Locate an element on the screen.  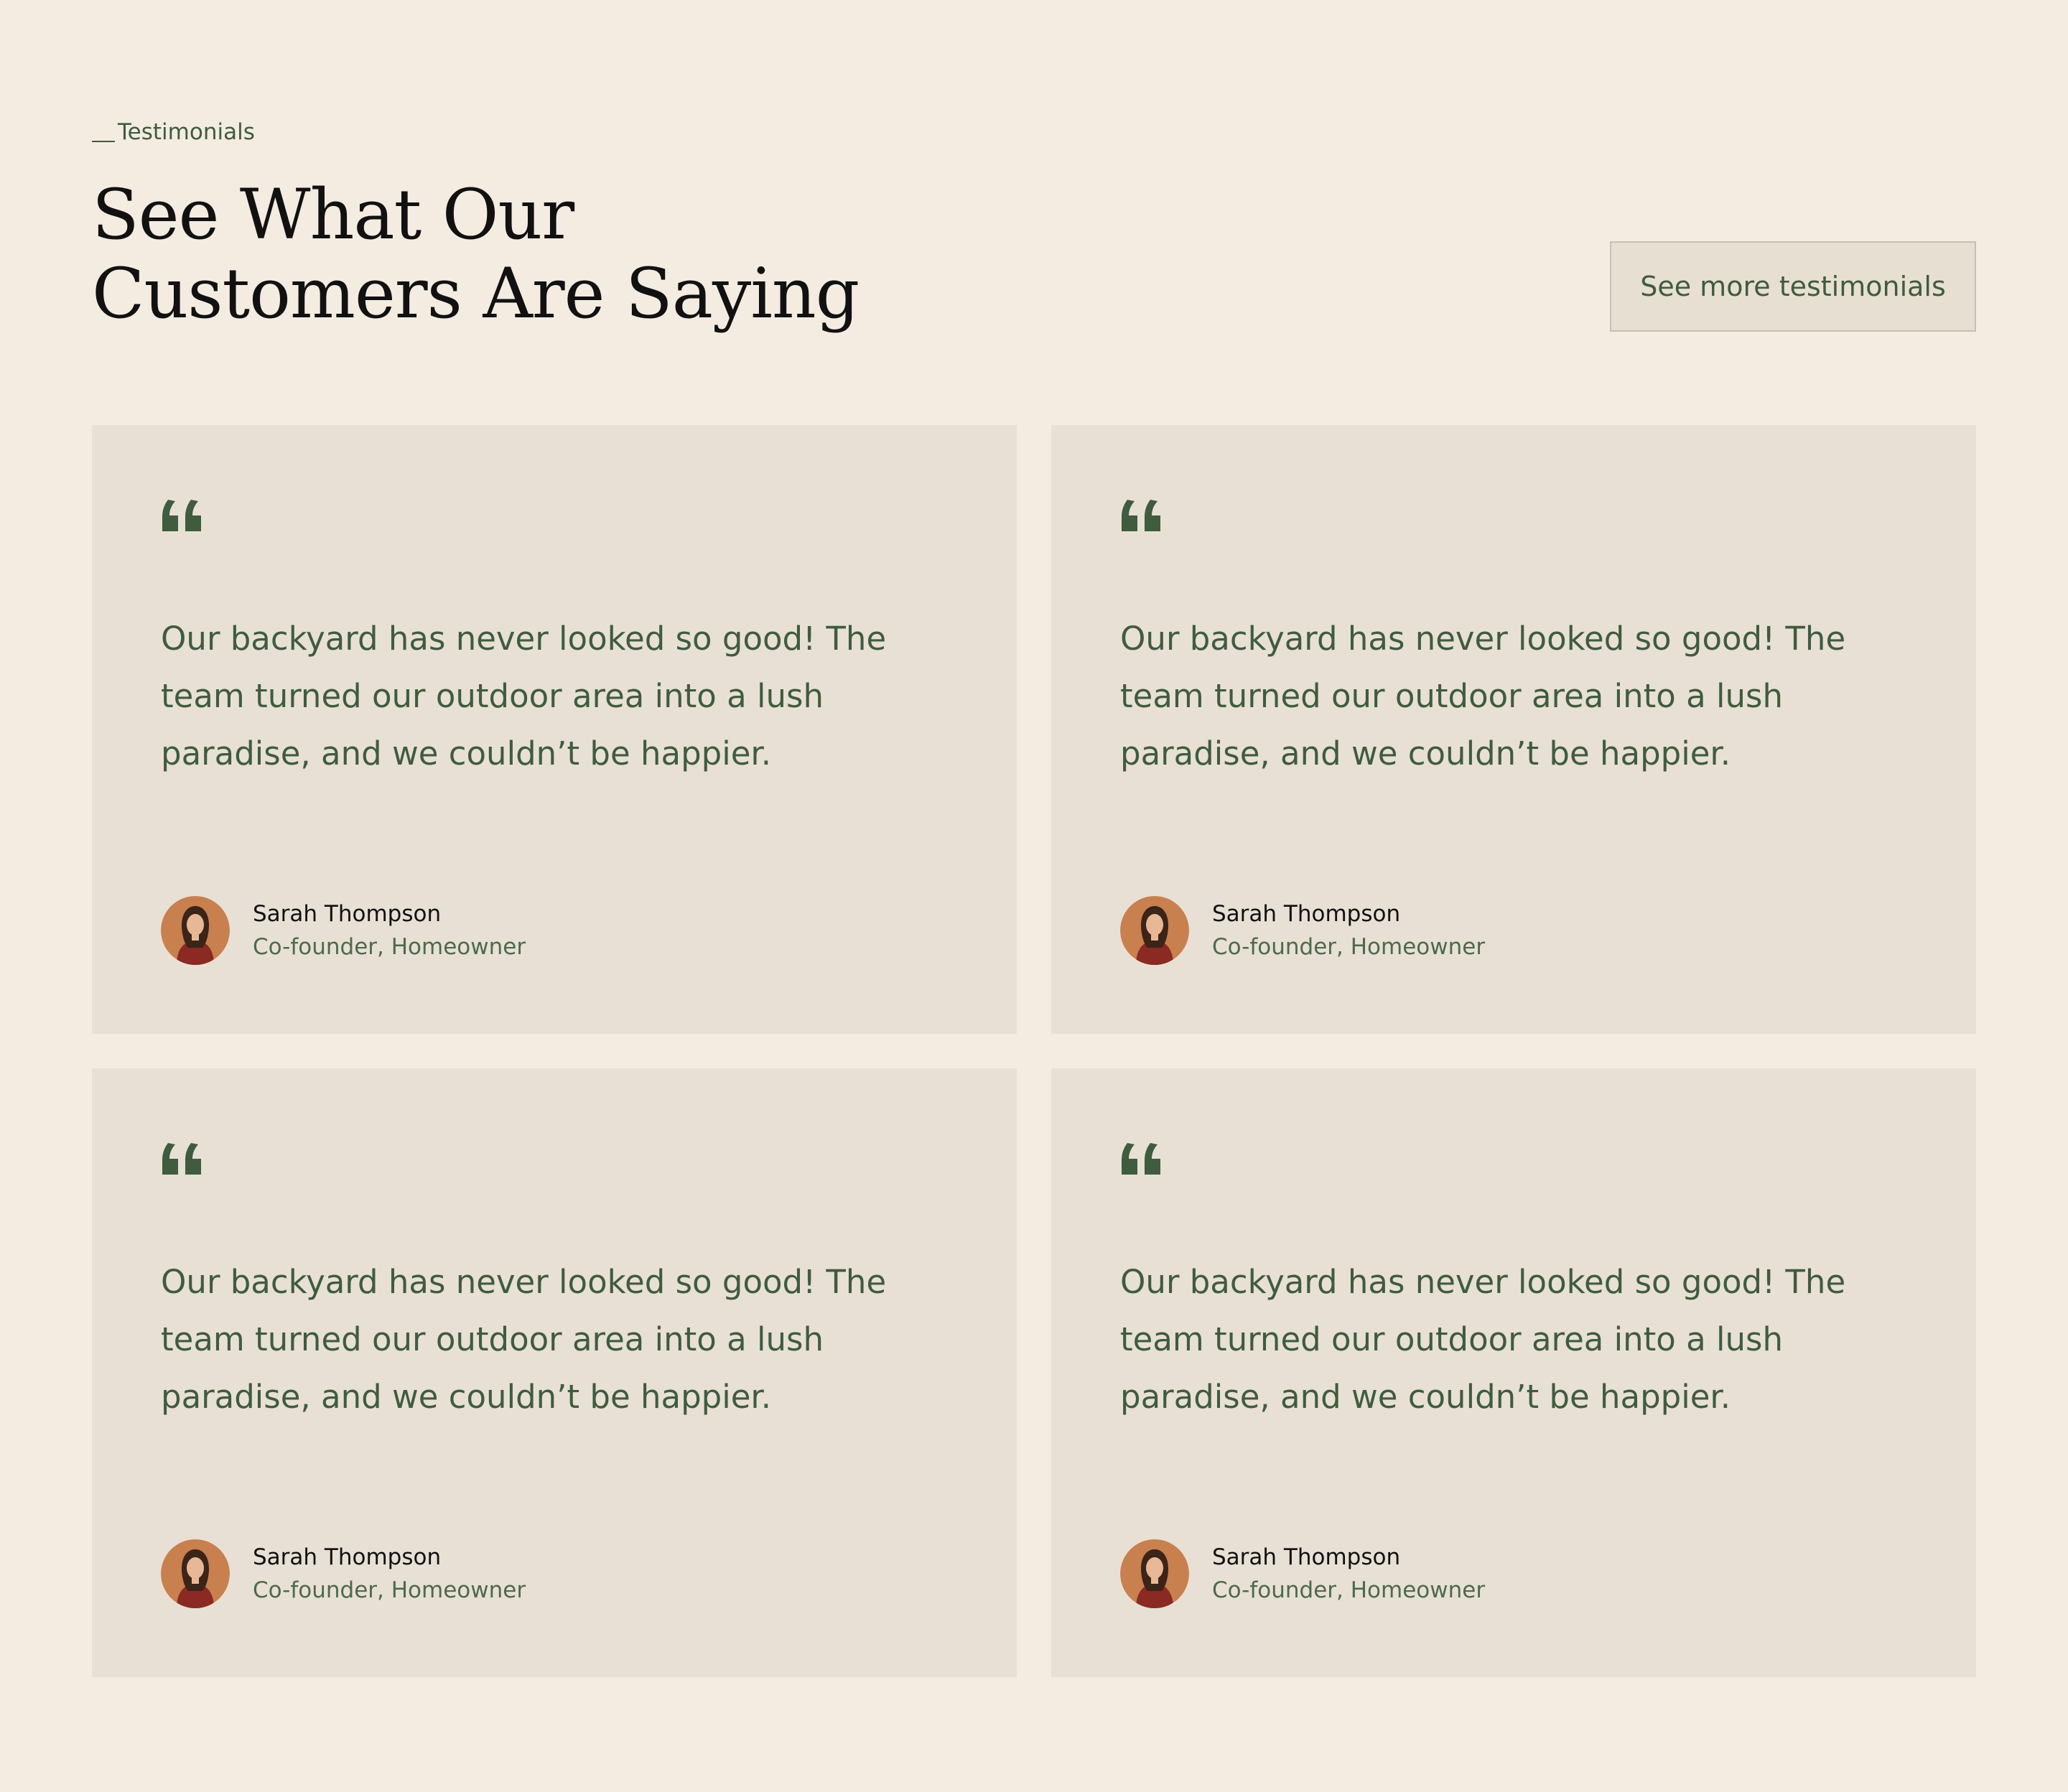
section-eyebrow: Testimonials is located at coordinates (173, 132).